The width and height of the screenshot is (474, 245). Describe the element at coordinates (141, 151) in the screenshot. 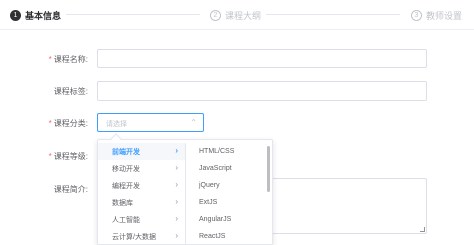

I see `cascader-item-frontend: 前端开发 ›` at that location.